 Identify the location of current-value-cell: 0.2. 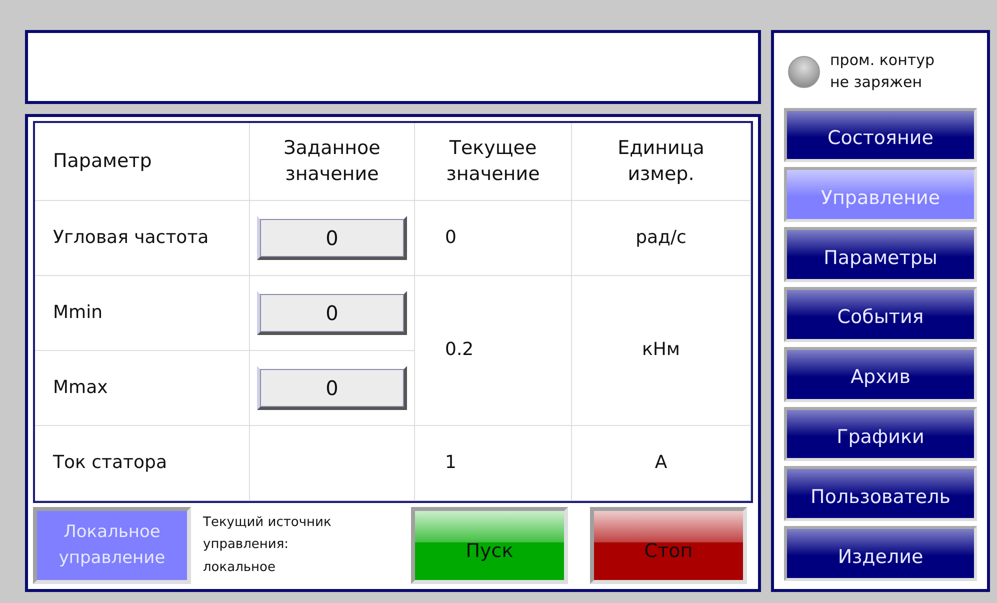
(493, 351).